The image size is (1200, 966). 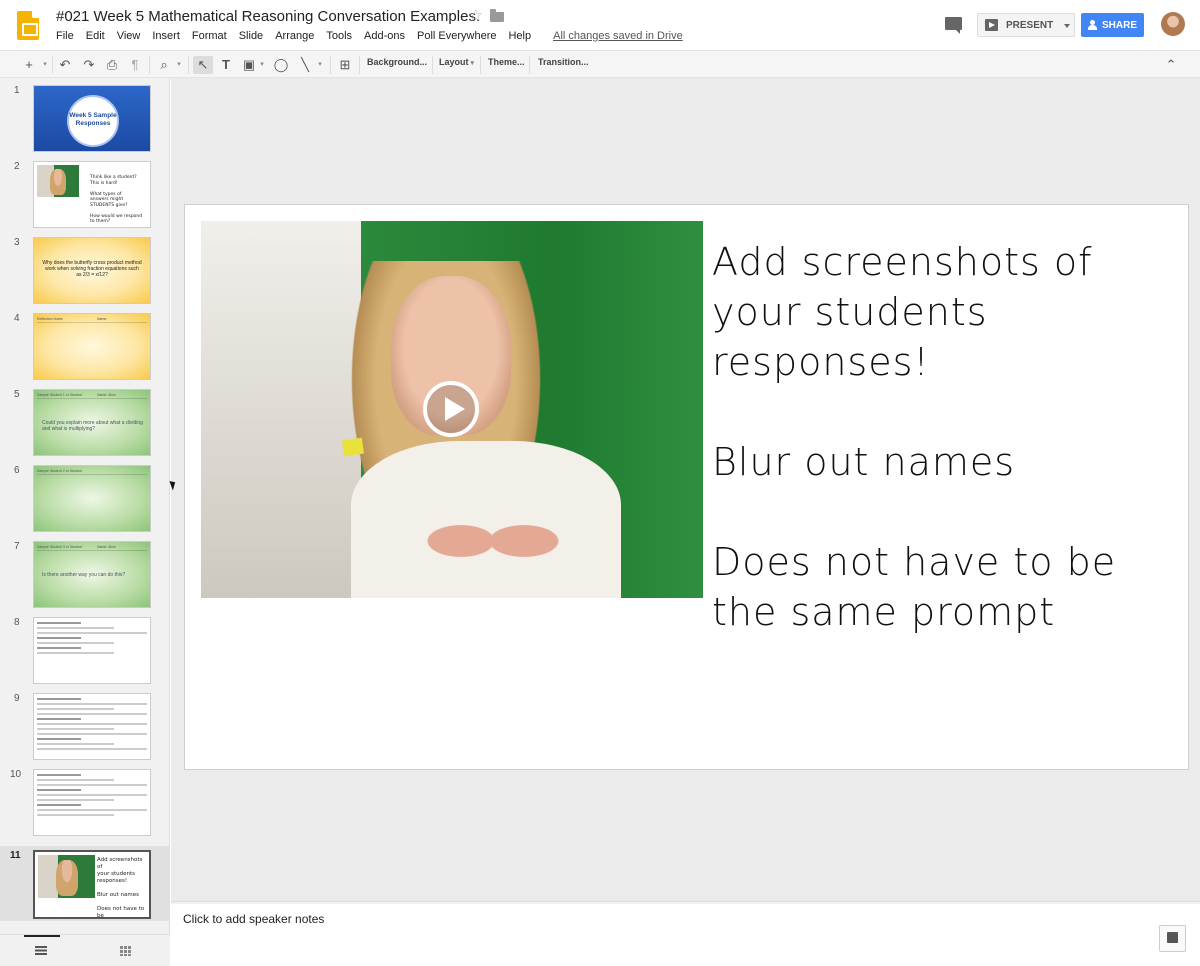 I want to click on menu-insert: Insert, so click(x=166, y=36).